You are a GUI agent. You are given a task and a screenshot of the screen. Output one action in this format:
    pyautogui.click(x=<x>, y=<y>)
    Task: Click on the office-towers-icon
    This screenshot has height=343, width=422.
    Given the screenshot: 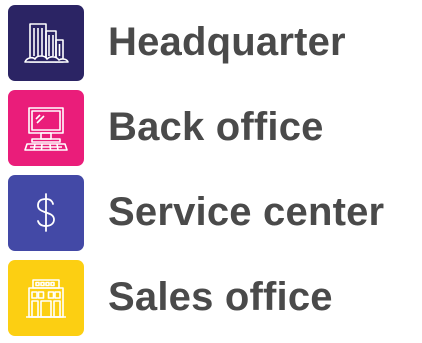 What is the action you would take?
    pyautogui.click(x=46, y=42)
    